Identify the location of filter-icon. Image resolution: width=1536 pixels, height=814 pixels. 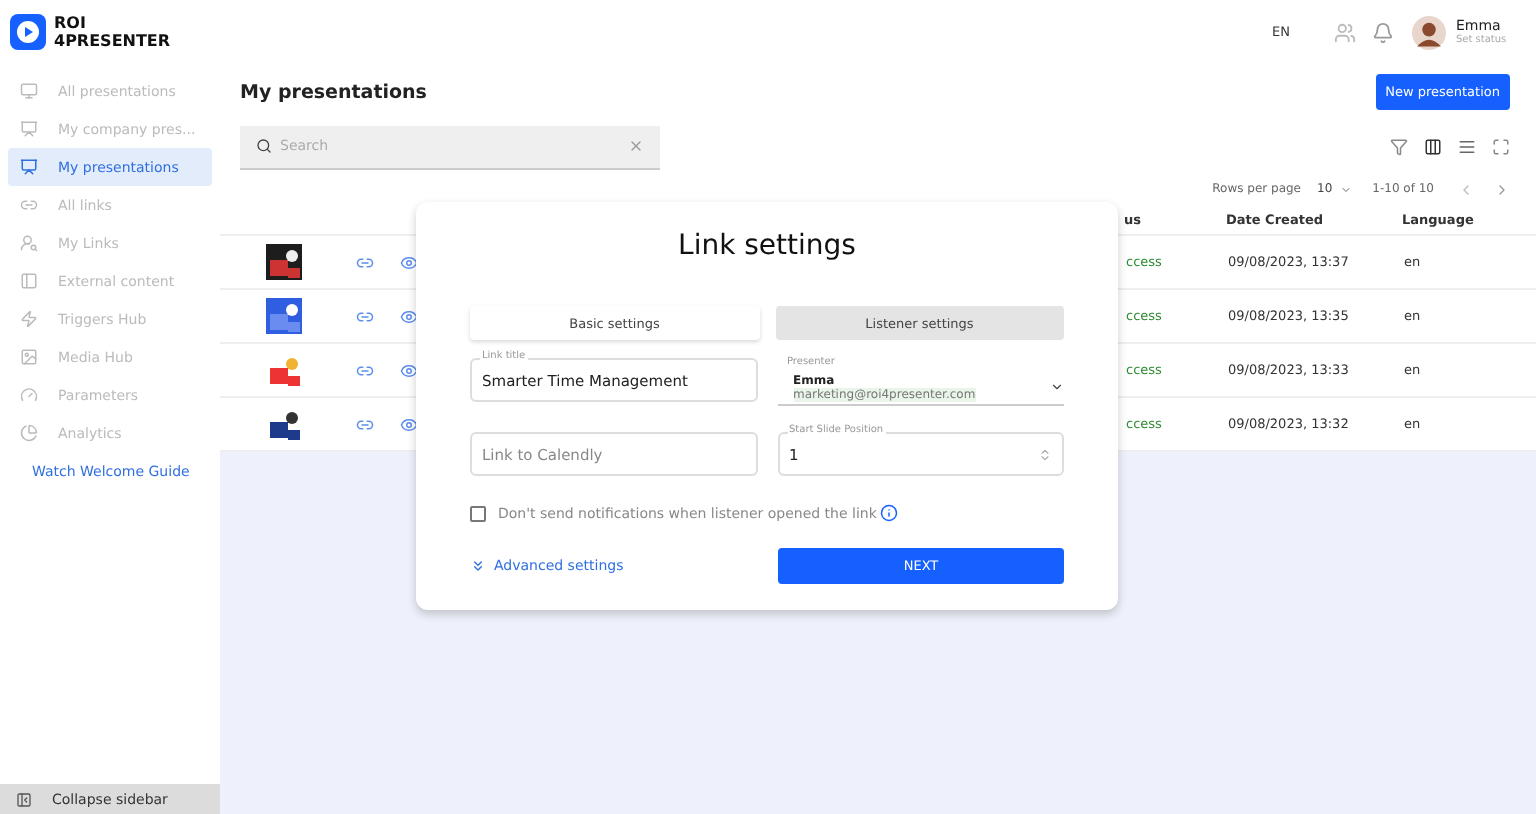
(1399, 147).